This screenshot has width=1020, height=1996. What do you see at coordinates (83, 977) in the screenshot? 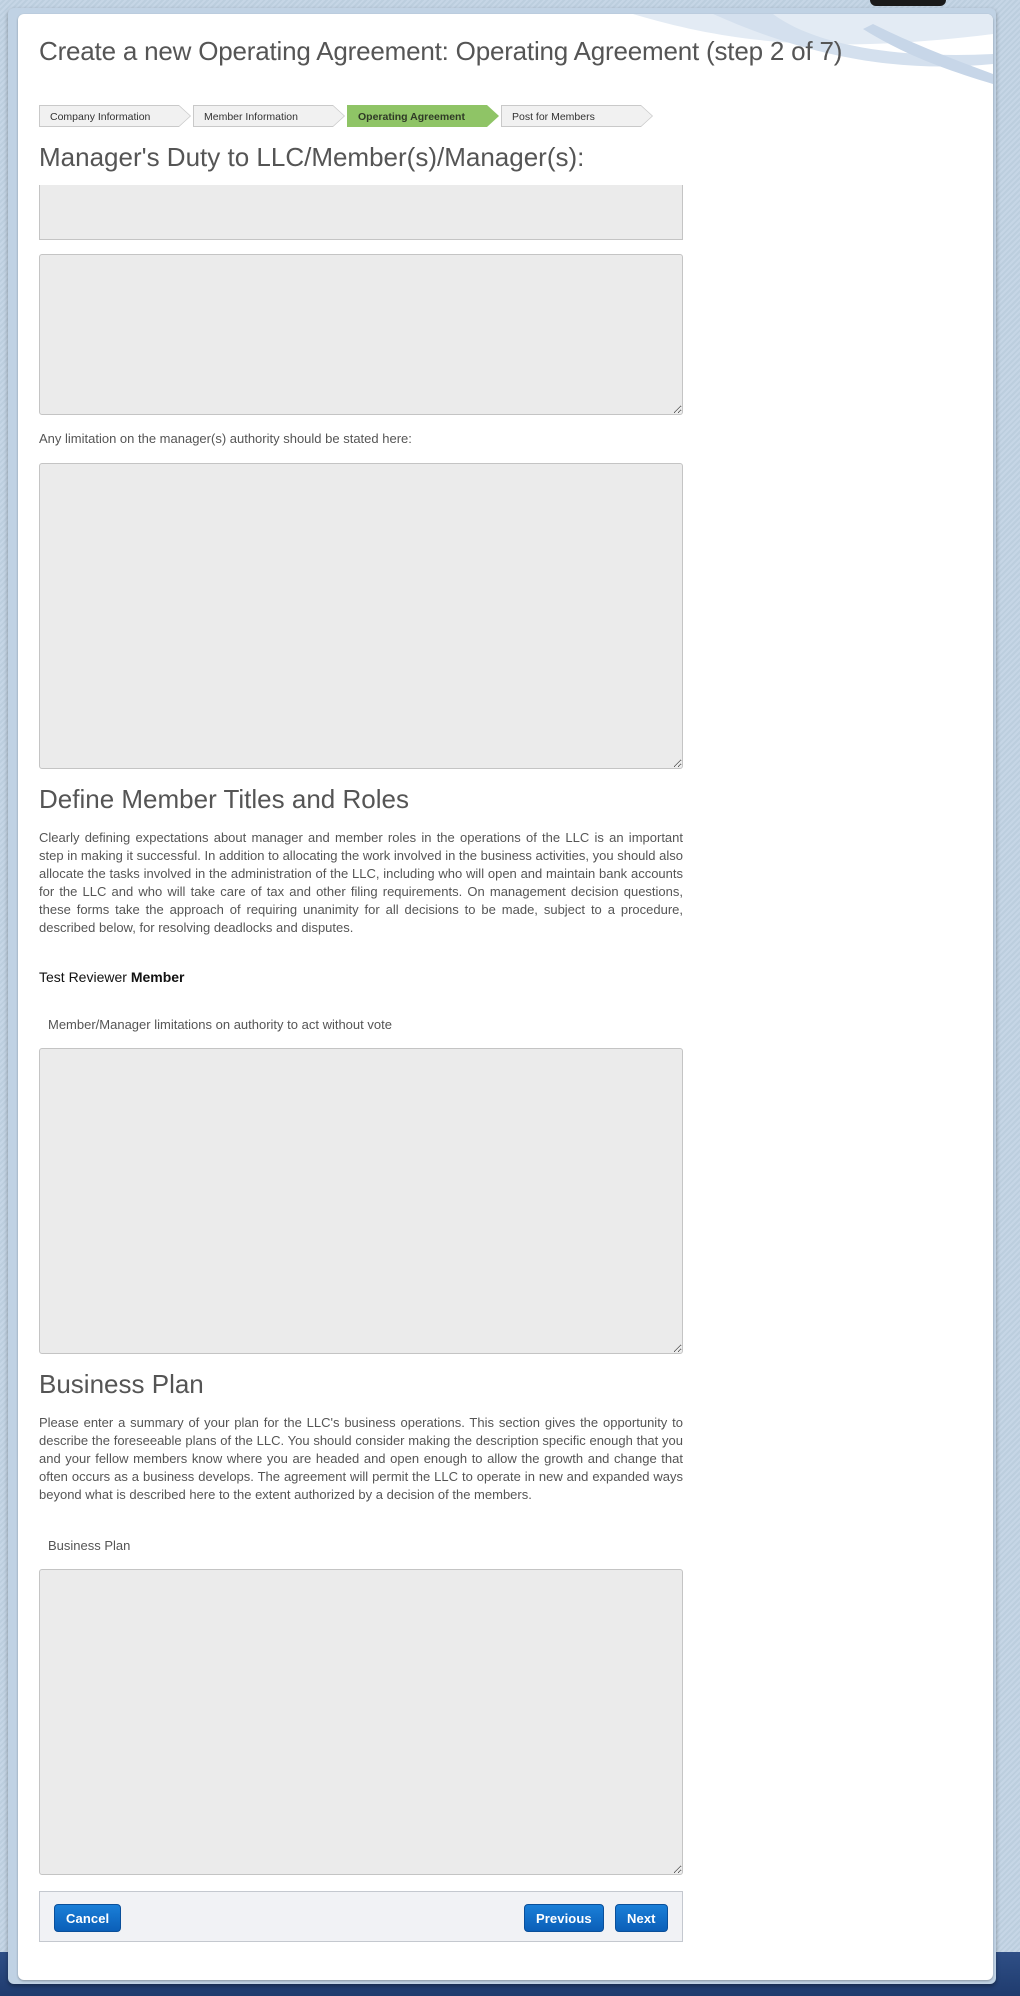
I see `member-name: Test Reviewer` at bounding box center [83, 977].